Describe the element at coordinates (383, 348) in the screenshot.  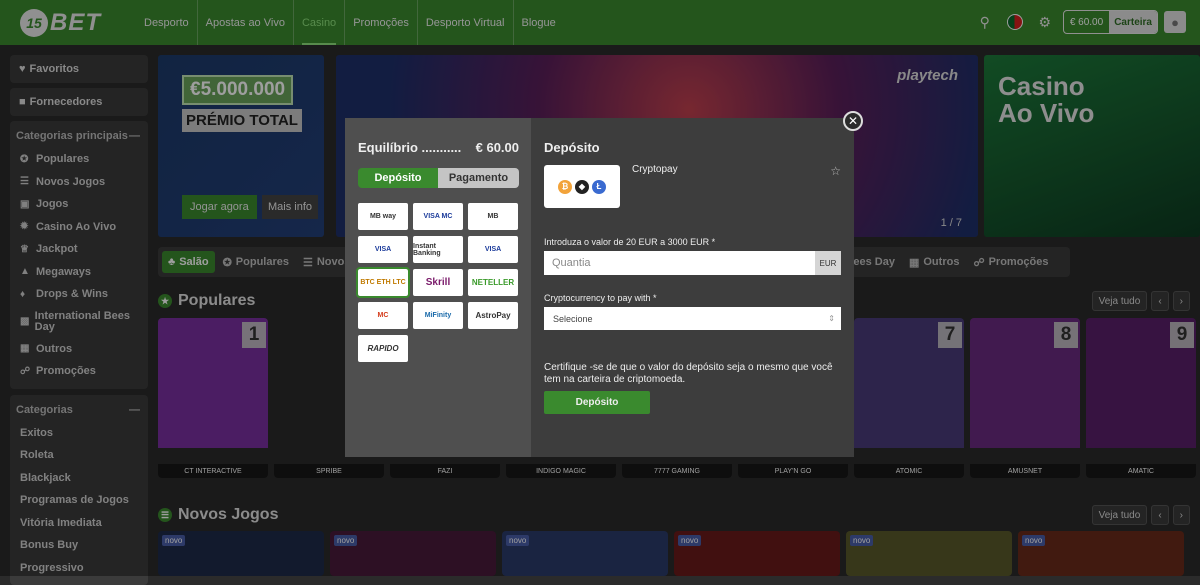
I see `method-rapido: RAPIDO` at that location.